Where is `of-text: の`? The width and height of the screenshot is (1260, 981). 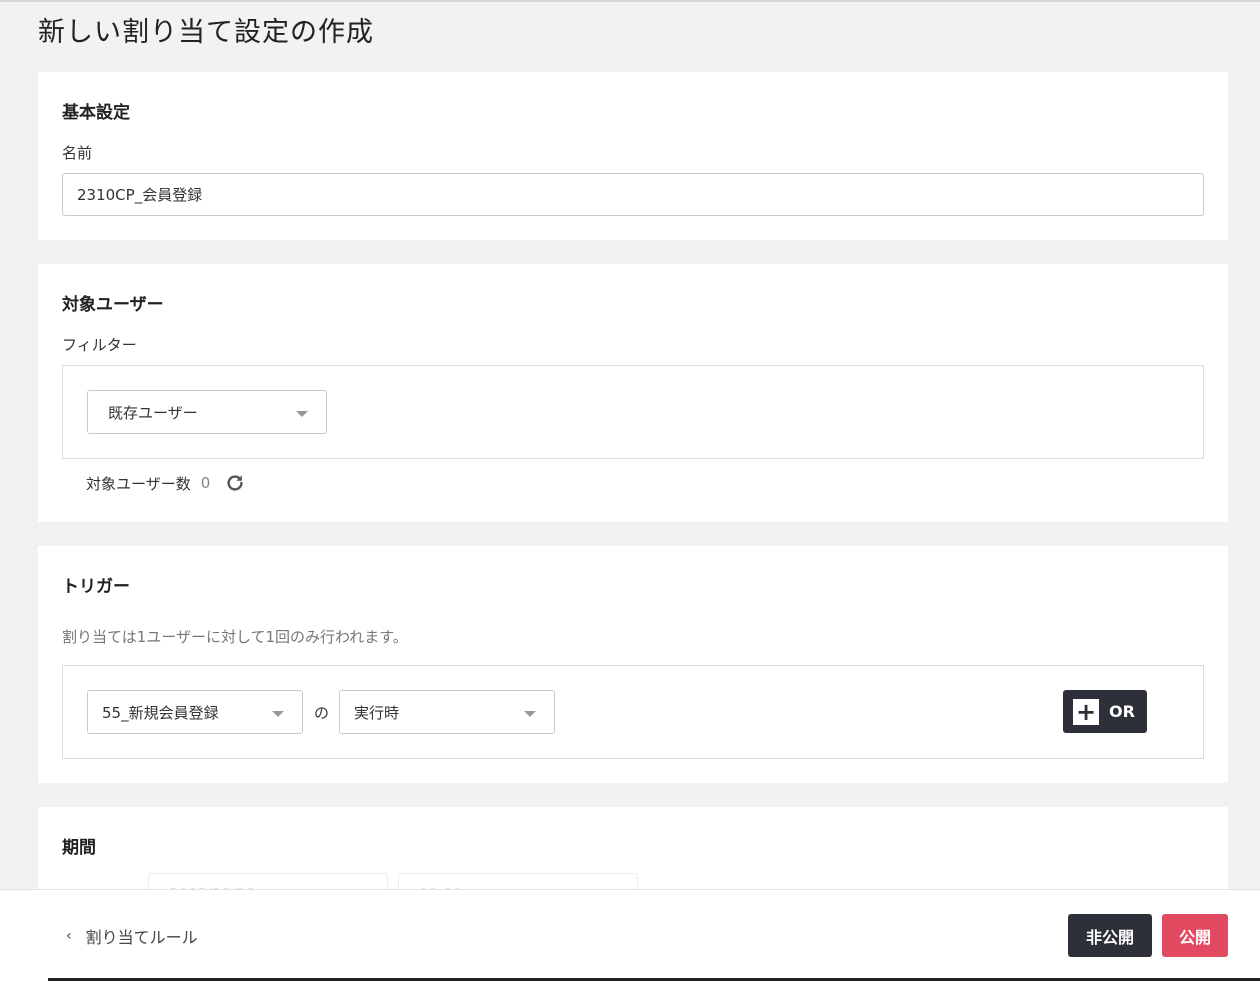
of-text: の is located at coordinates (322, 713).